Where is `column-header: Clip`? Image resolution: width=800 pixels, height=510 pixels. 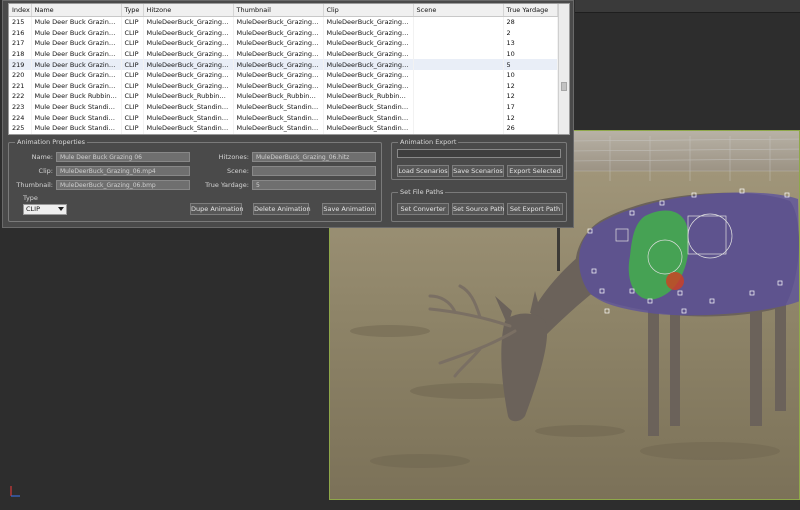
column-header: Clip is located at coordinates (368, 10).